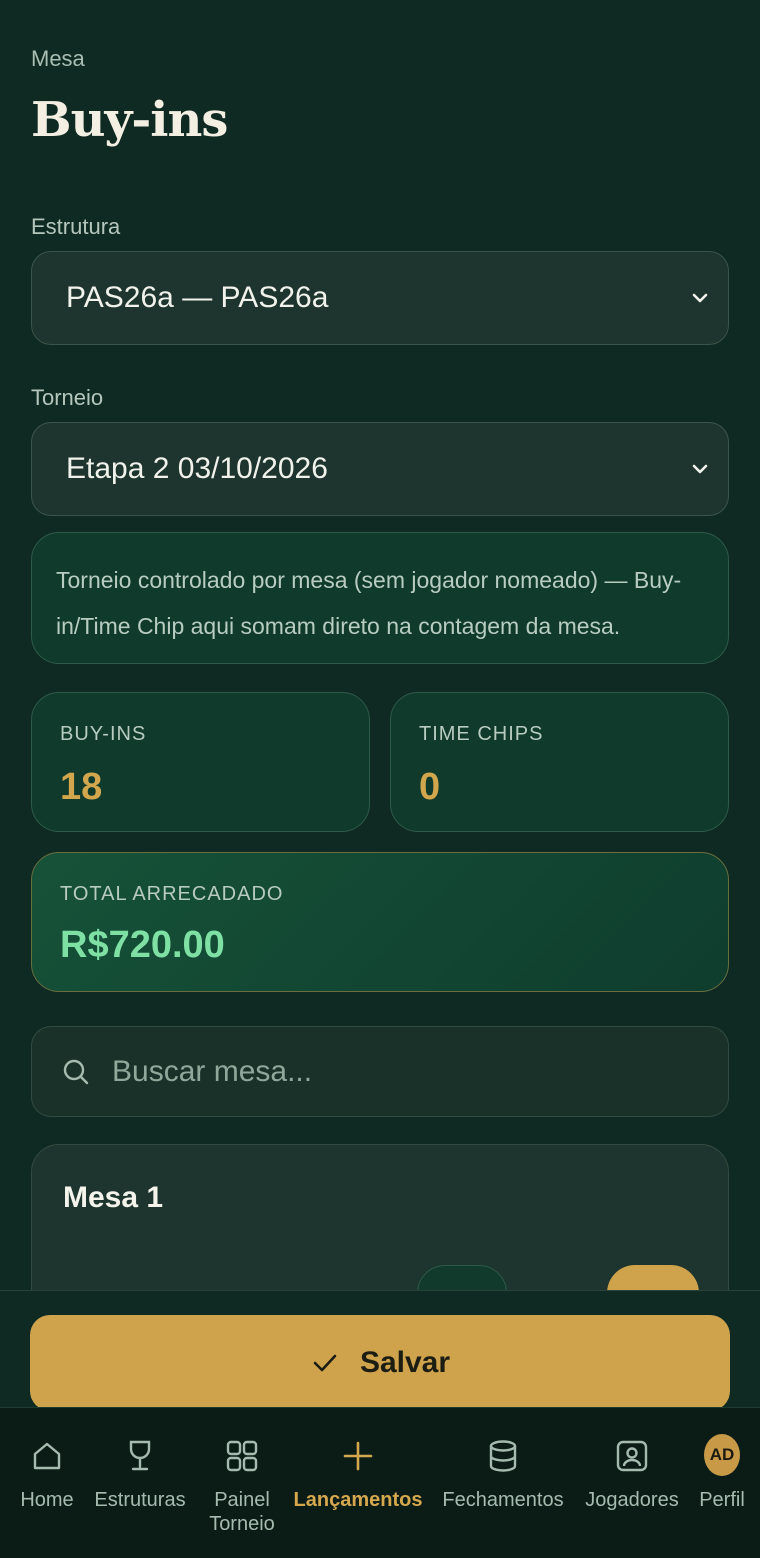 The height and width of the screenshot is (1558, 760). I want to click on torneio-value: Etapa 2 03/10/2026, so click(197, 468).